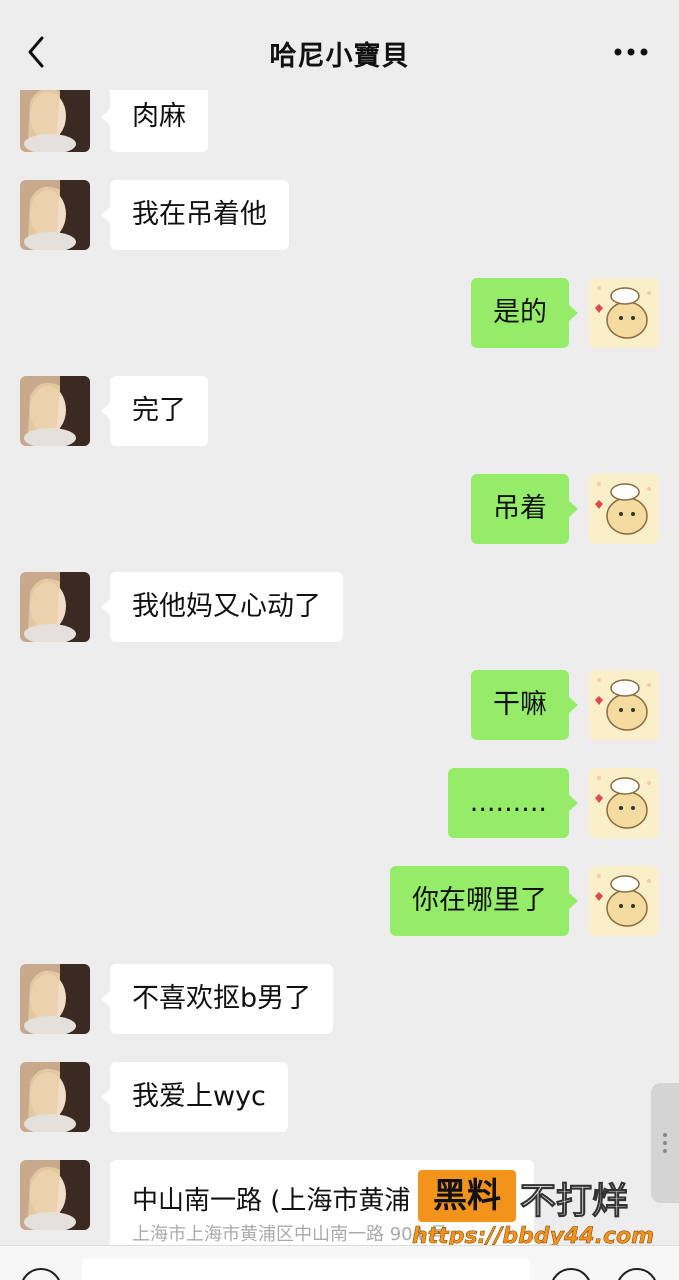  Describe the element at coordinates (339, 1000) in the screenshot. I see `message-row: 不喜欢抠b男了` at that location.